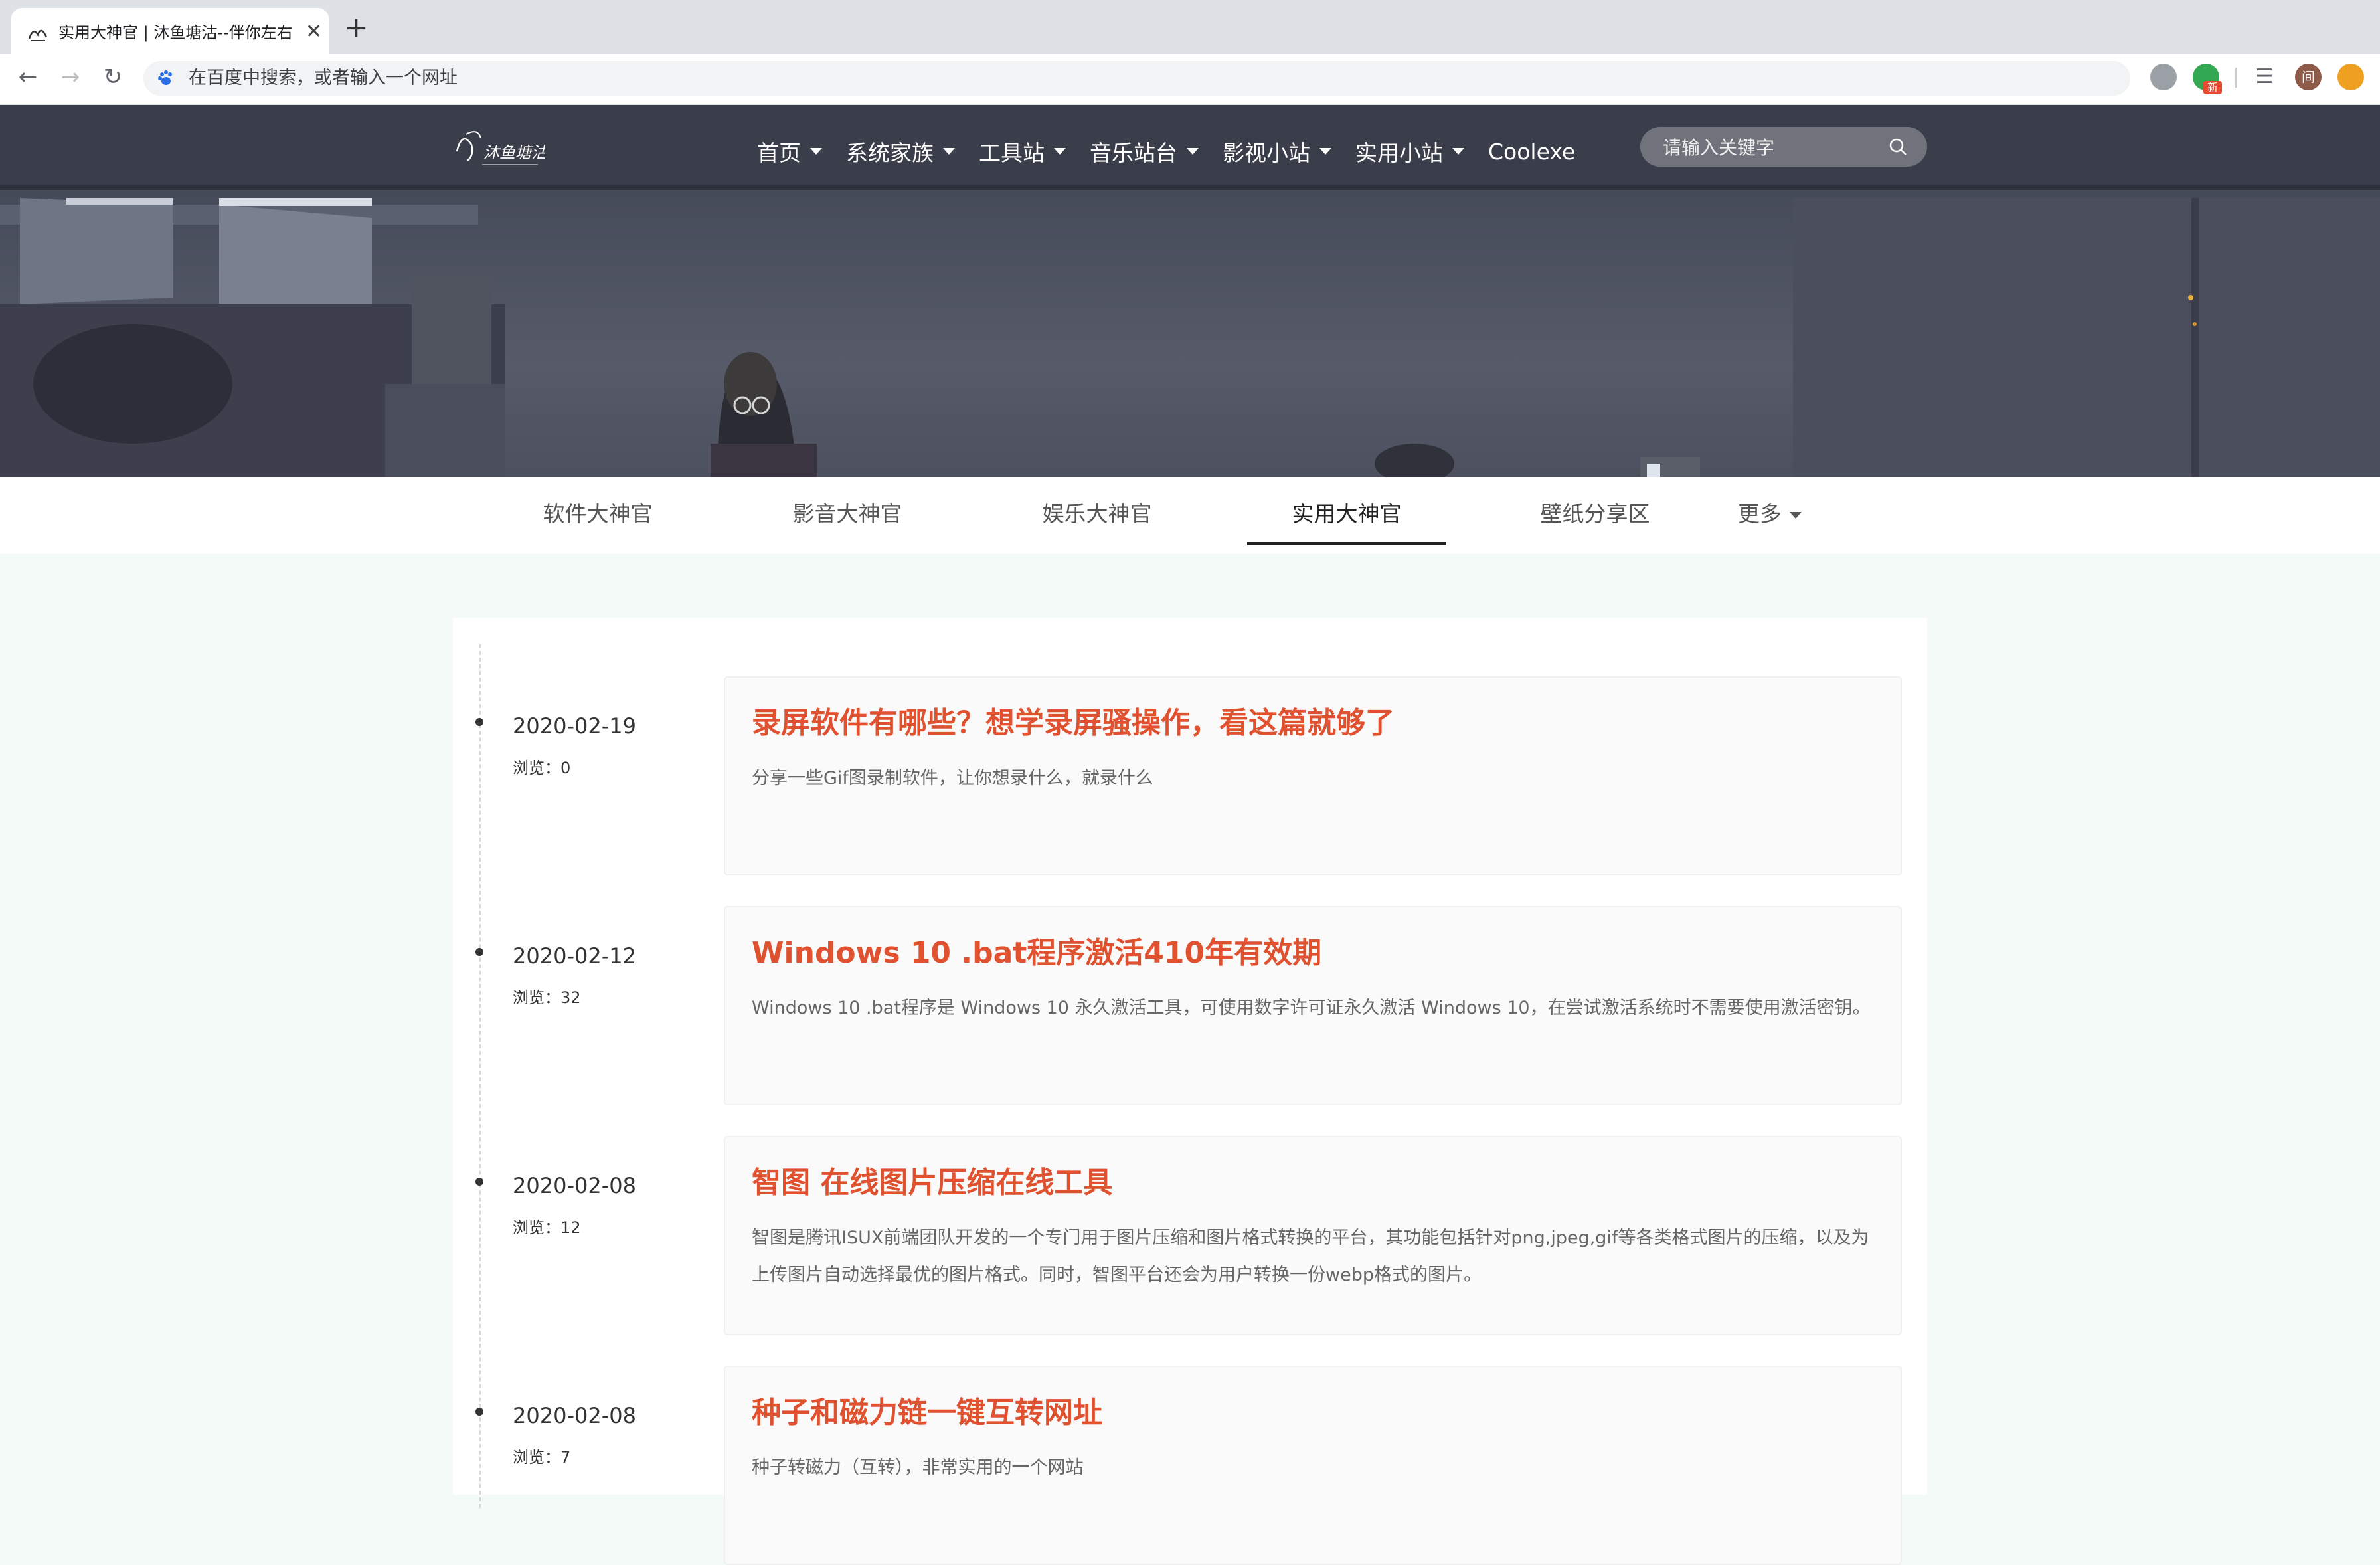 This screenshot has width=2380, height=1565. I want to click on tab-practical: 实用大神官, so click(1346, 511).